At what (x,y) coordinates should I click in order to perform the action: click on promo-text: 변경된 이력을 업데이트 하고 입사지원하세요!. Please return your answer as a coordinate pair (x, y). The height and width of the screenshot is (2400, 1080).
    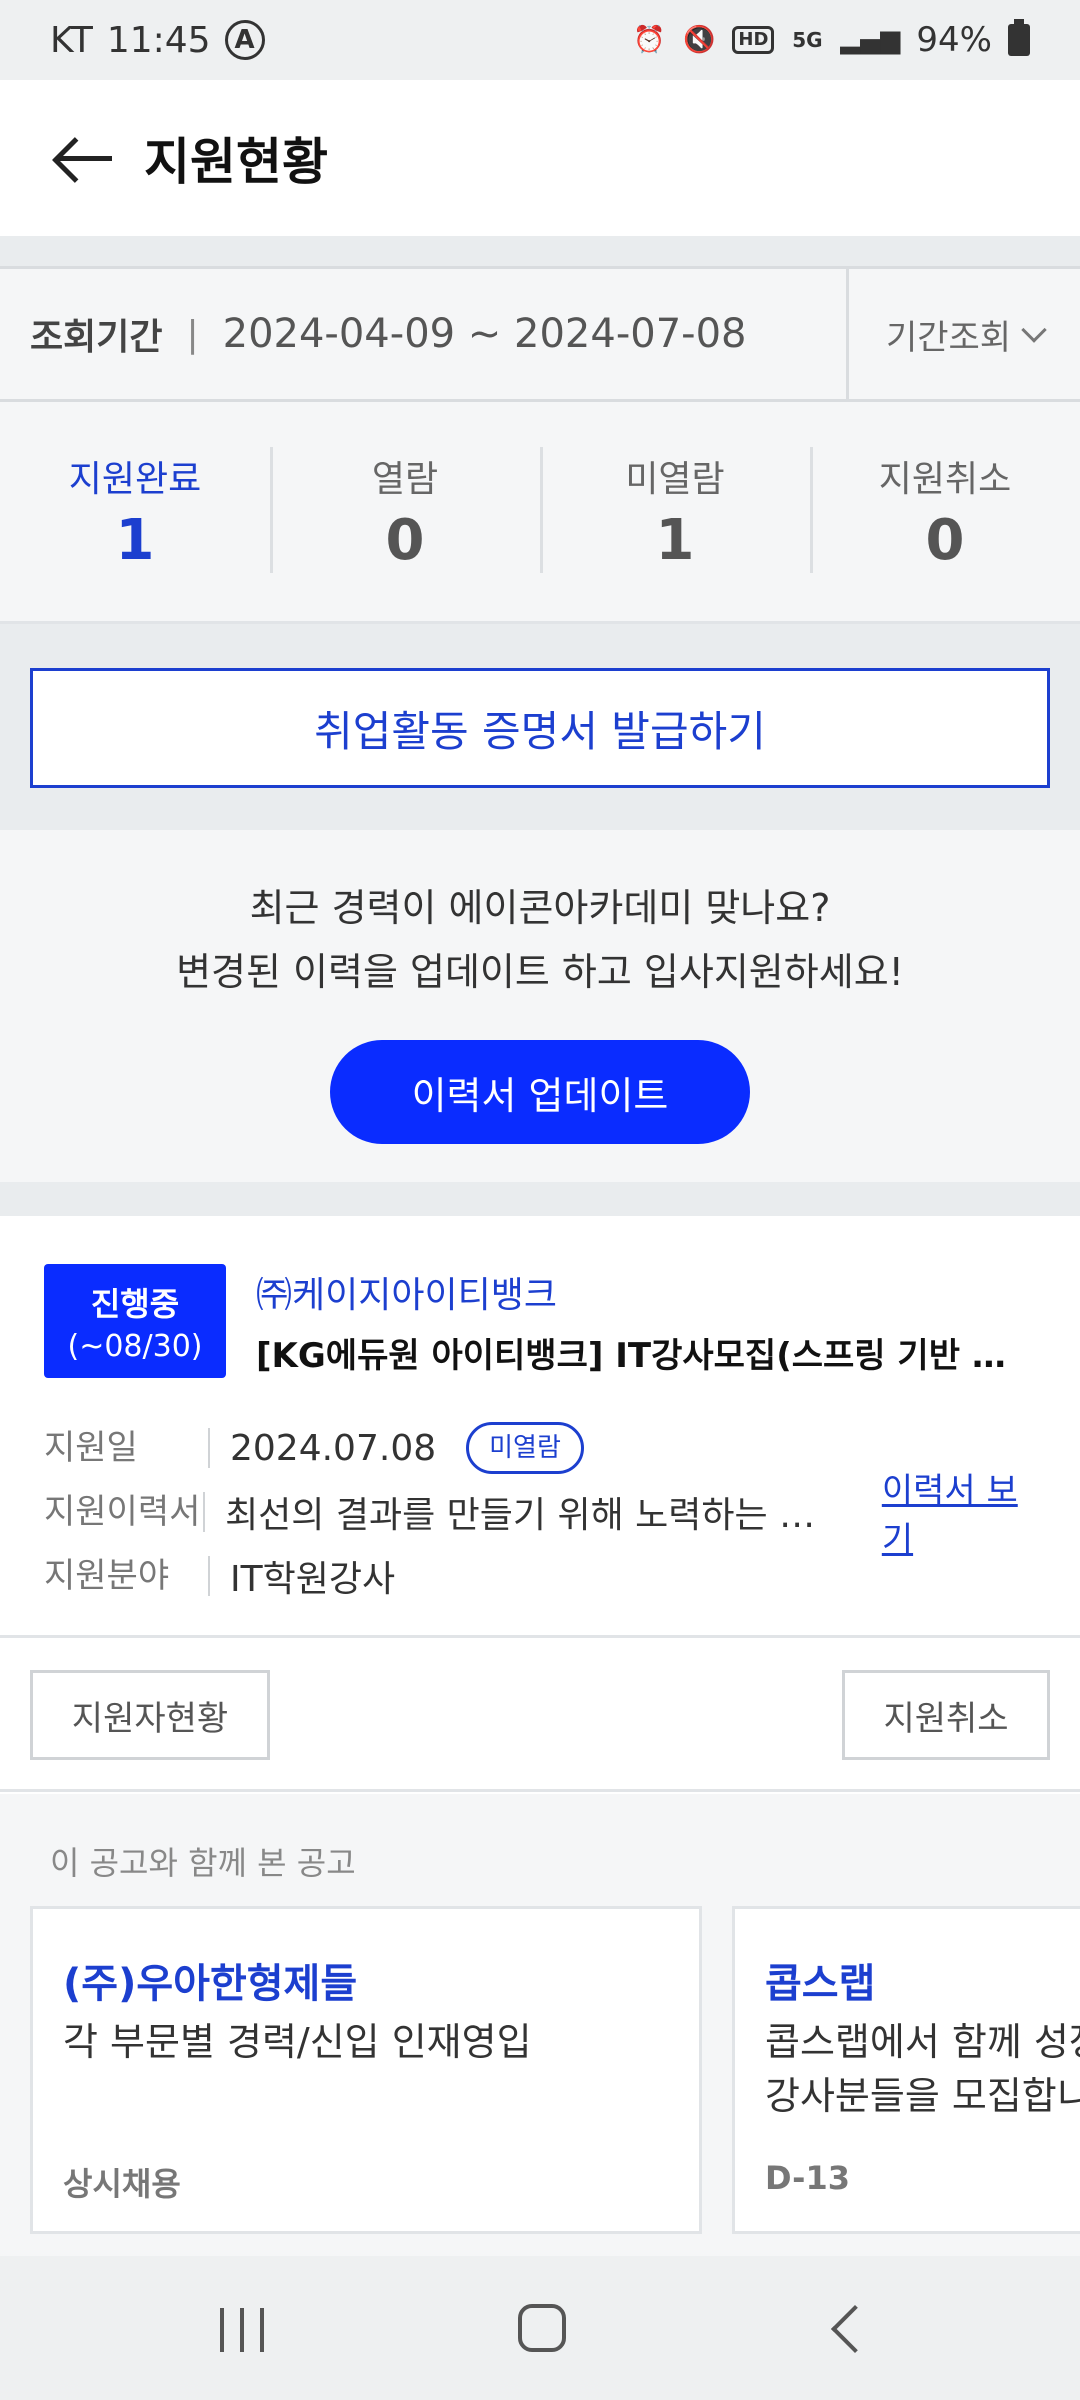
    Looking at the image, I should click on (540, 972).